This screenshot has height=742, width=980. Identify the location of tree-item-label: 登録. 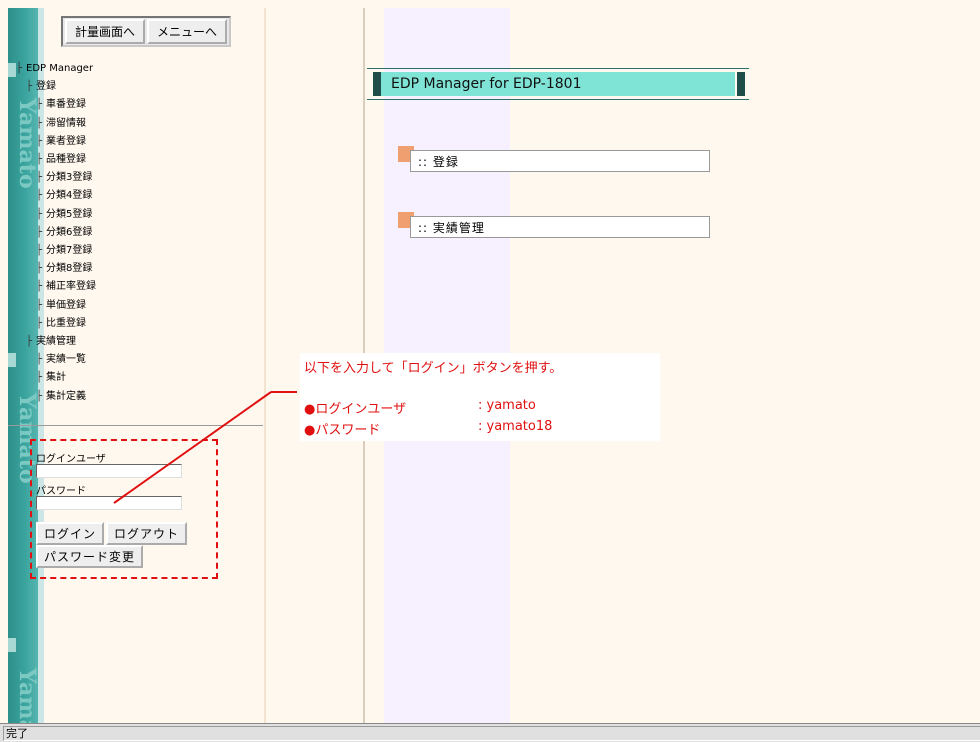
(46, 87).